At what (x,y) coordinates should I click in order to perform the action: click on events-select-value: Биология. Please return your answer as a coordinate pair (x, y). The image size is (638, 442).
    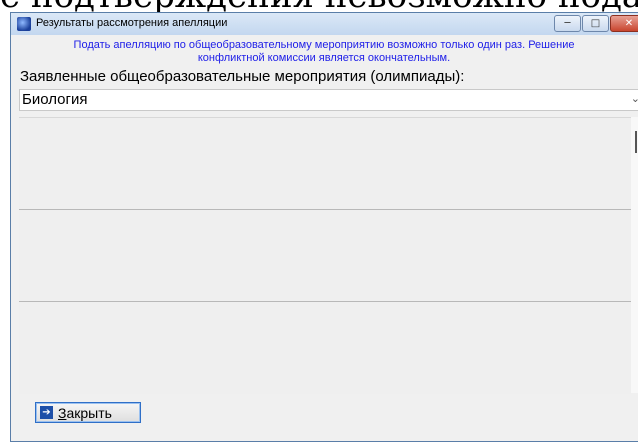
    Looking at the image, I should click on (55, 99).